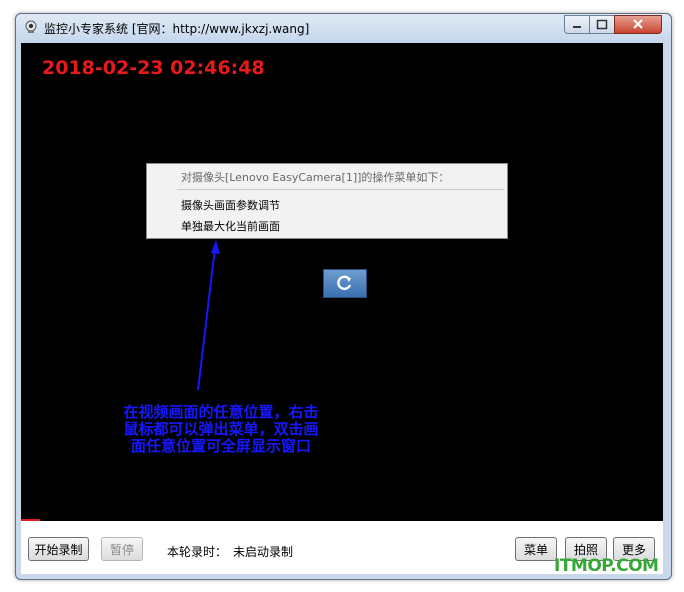 The width and height of the screenshot is (684, 592). I want to click on close-button, so click(638, 24).